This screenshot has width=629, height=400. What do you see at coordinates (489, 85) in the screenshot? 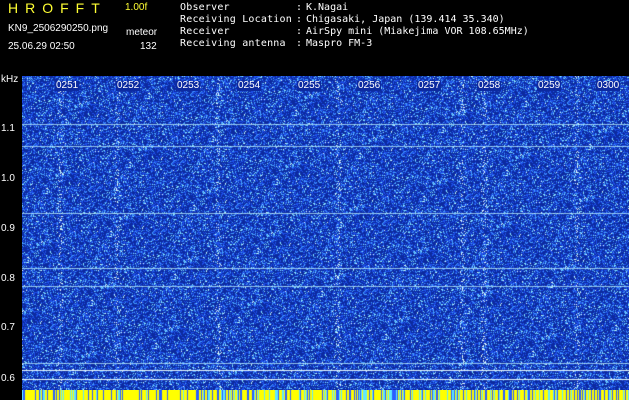
I see `x-tick-0258: 0258` at bounding box center [489, 85].